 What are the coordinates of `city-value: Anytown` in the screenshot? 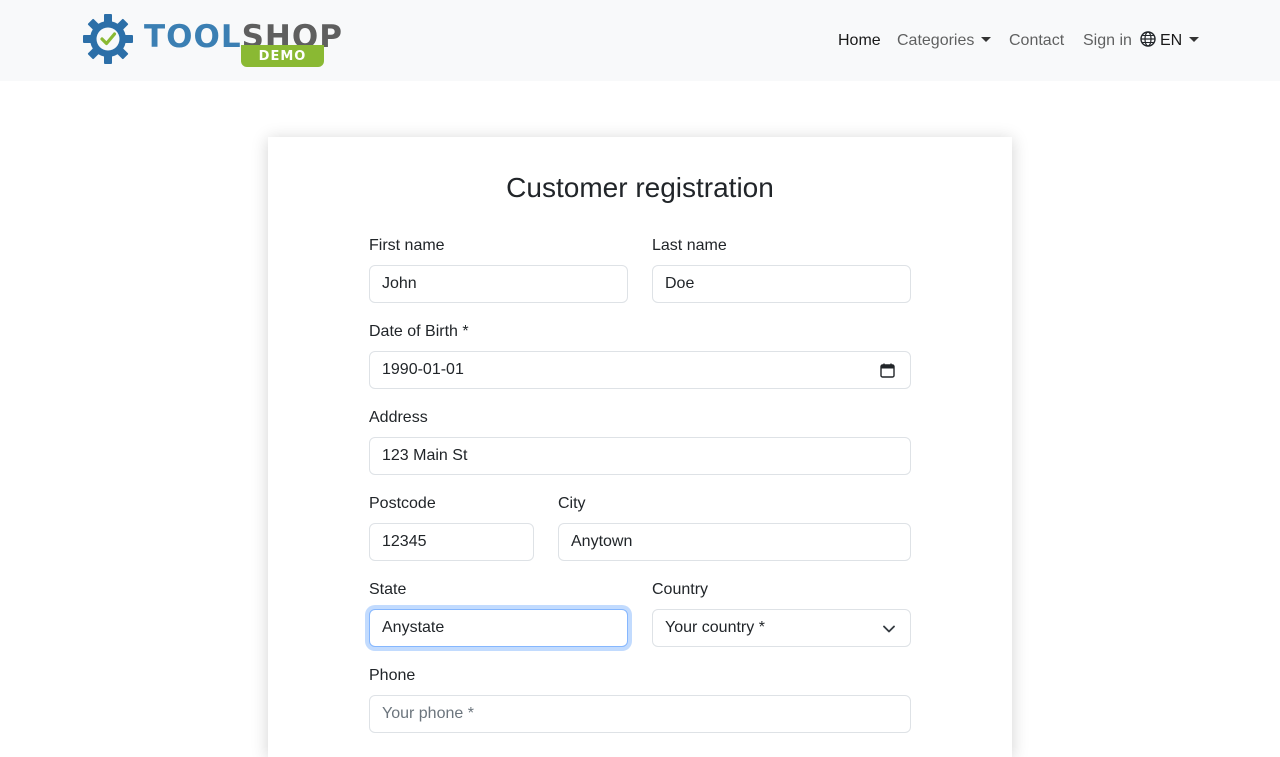 It's located at (602, 541).